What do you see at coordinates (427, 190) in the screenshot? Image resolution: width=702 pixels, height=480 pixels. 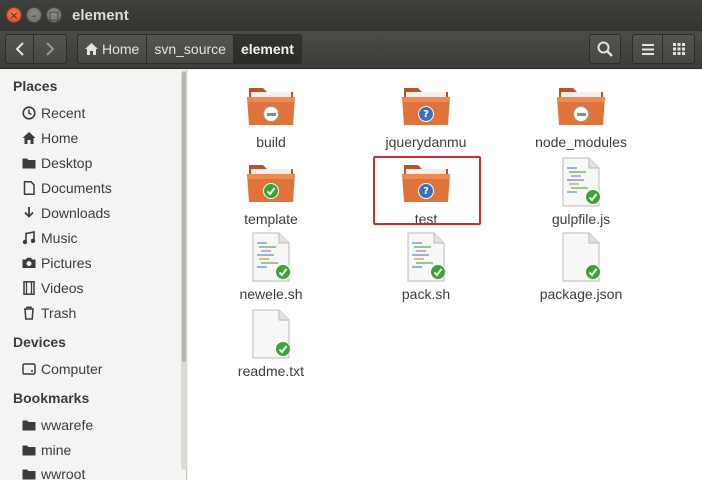 I see `selection-highlight` at bounding box center [427, 190].